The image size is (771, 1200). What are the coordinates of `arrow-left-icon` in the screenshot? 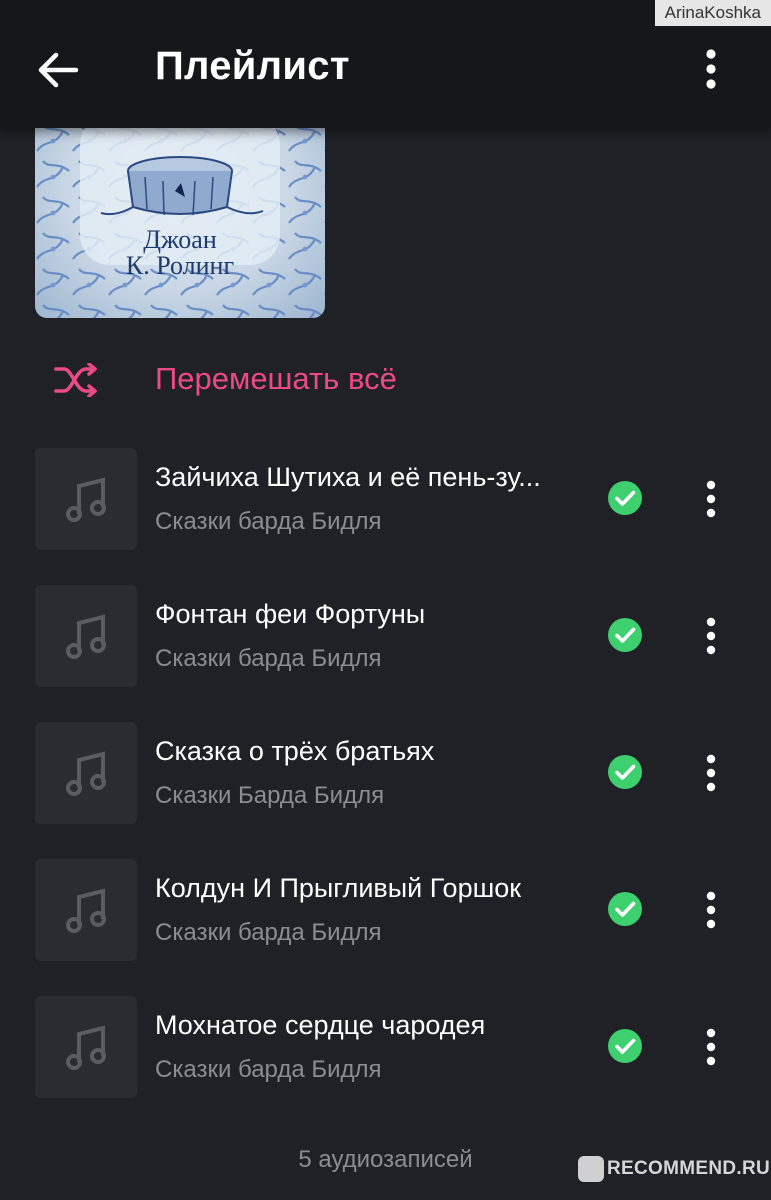 It's located at (58, 70).